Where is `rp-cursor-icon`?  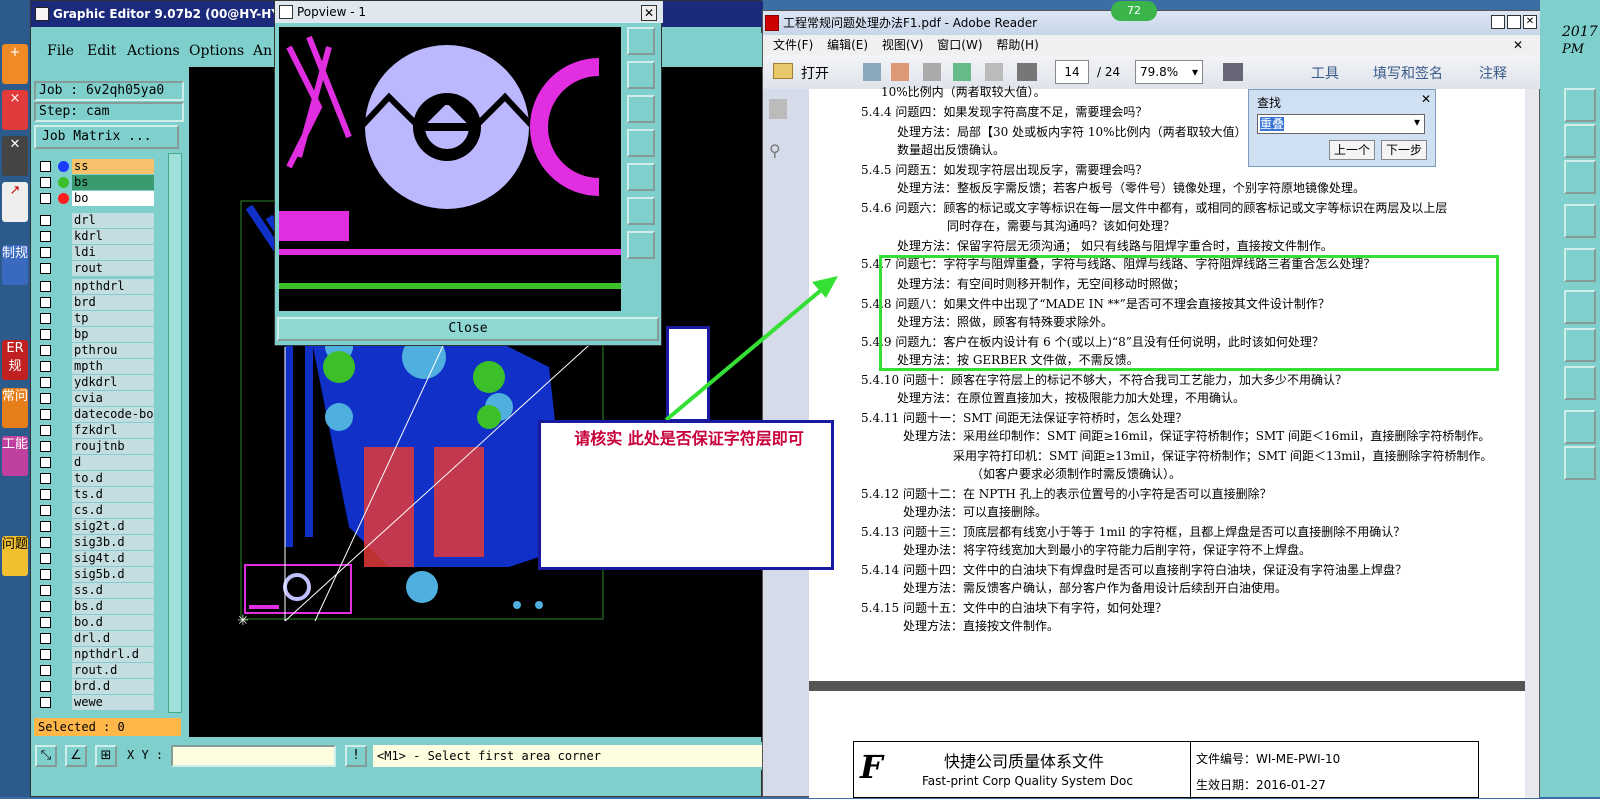 rp-cursor-icon is located at coordinates (1580, 463).